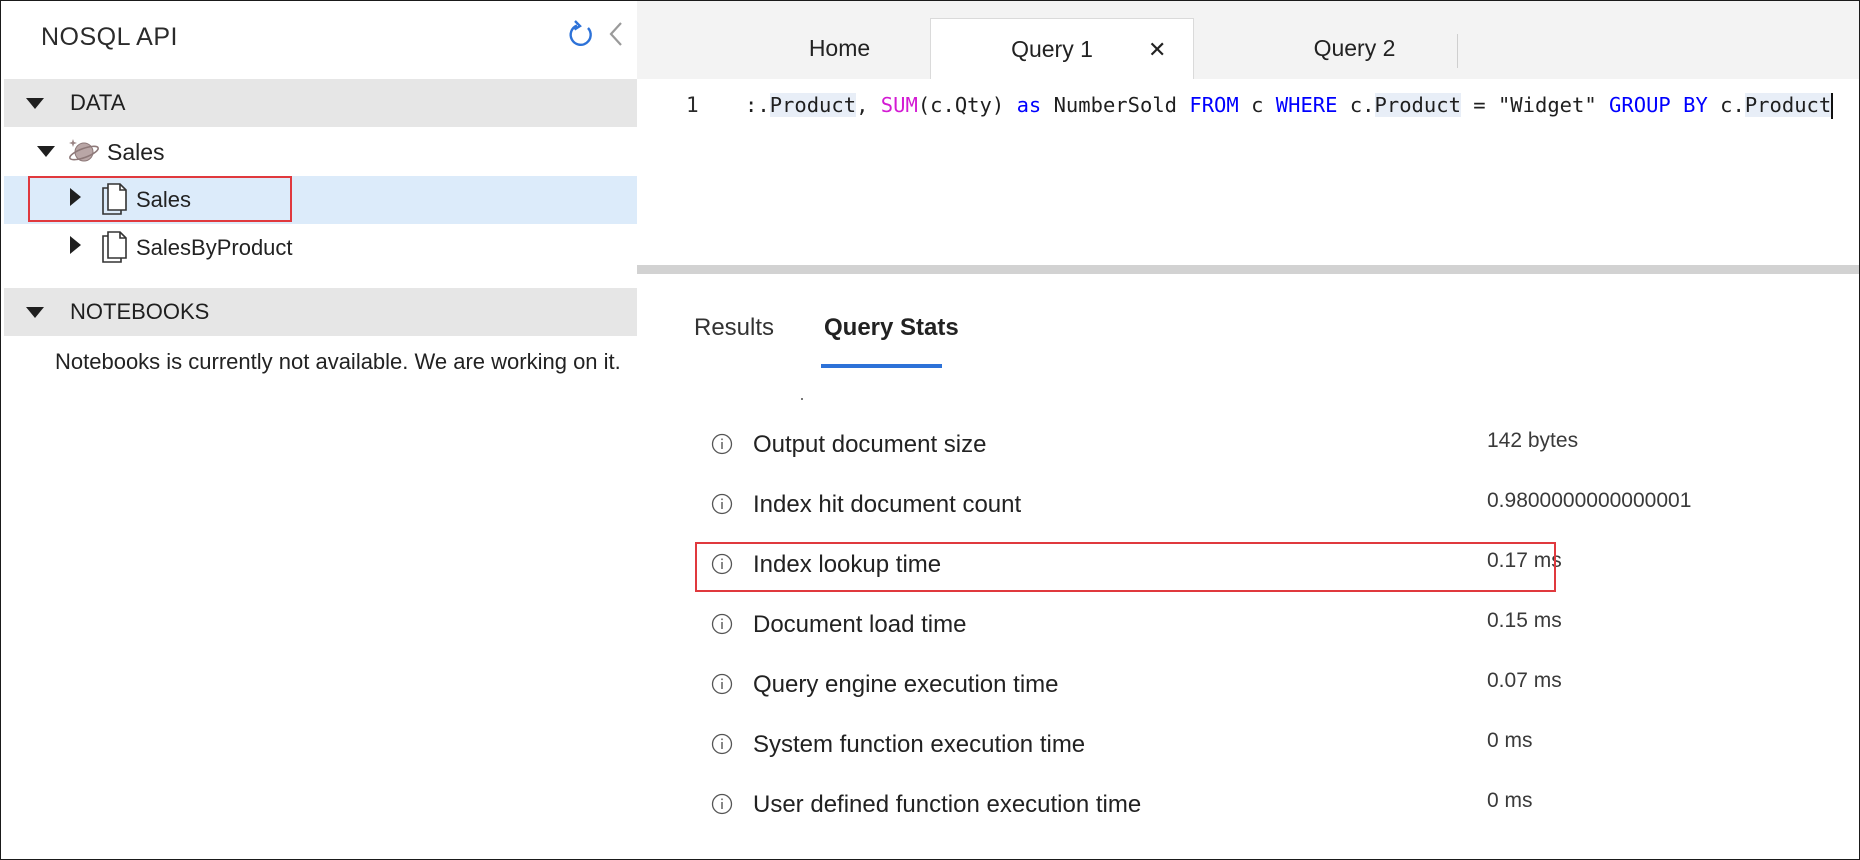 This screenshot has height=860, width=1860. What do you see at coordinates (1524, 620) in the screenshot?
I see `stat-value: 0.15 ms` at bounding box center [1524, 620].